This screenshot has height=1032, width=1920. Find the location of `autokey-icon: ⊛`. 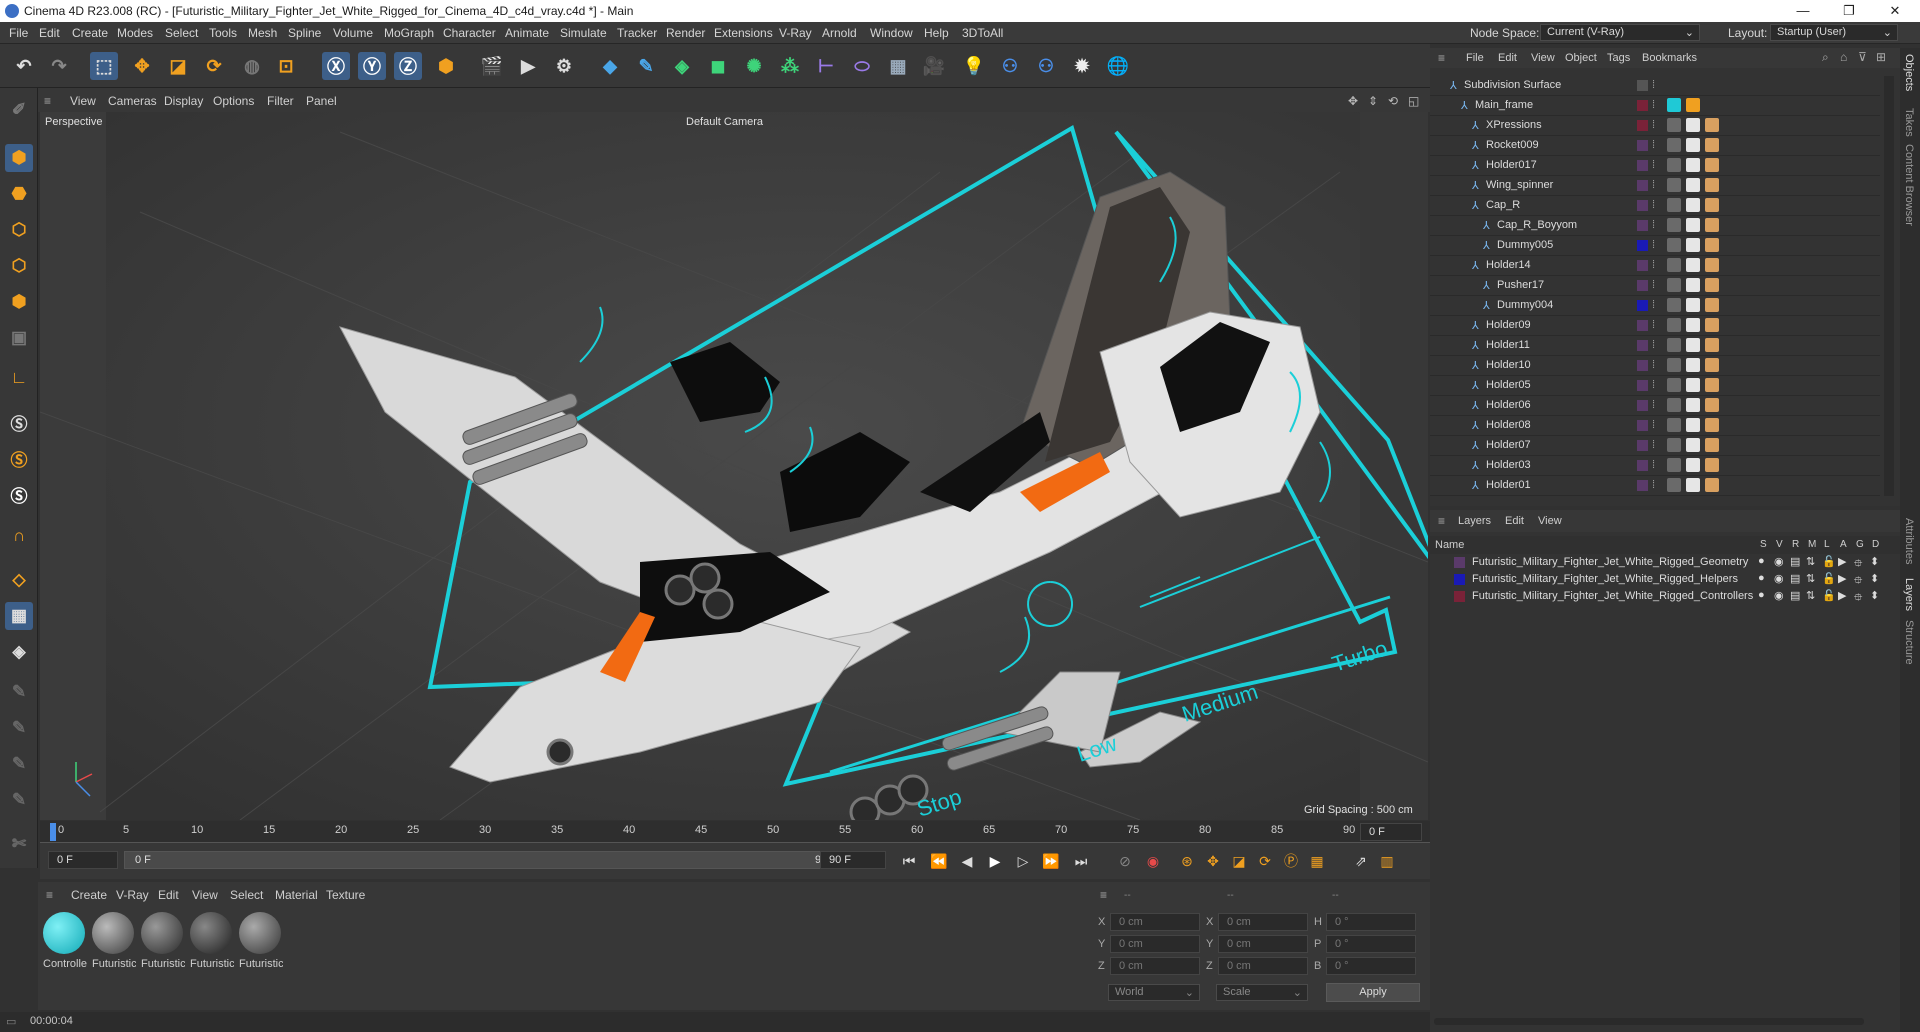

autokey-icon: ⊛ is located at coordinates (1187, 861).